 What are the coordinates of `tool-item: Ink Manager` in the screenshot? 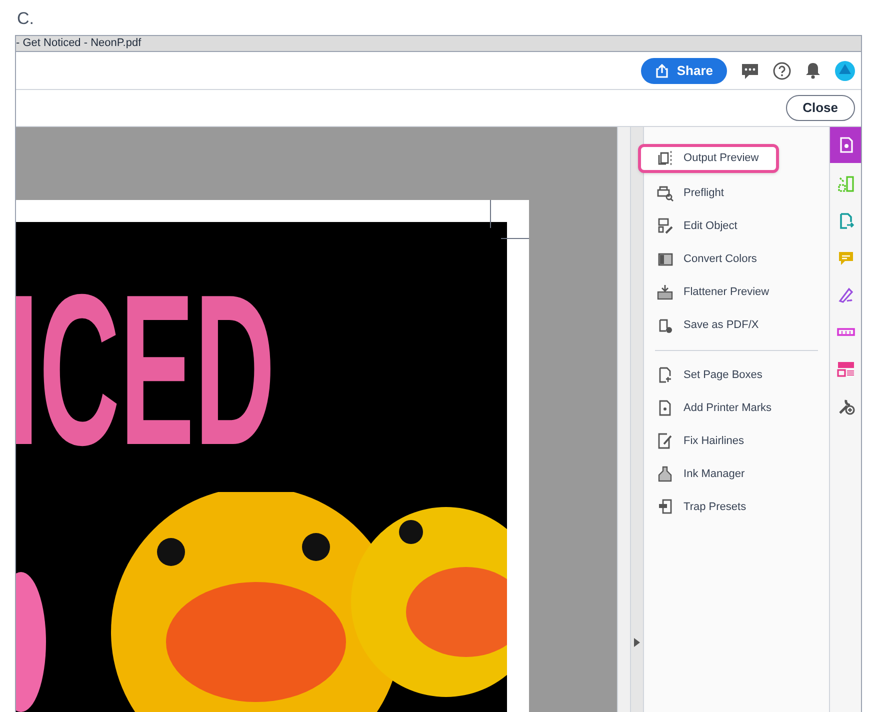 It's located at (737, 474).